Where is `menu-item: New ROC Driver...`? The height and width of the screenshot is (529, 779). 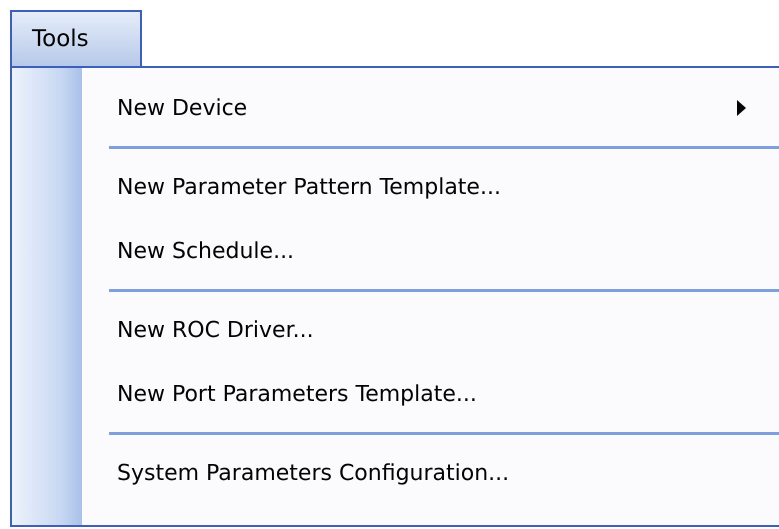
menu-item: New ROC Driver... is located at coordinates (430, 330).